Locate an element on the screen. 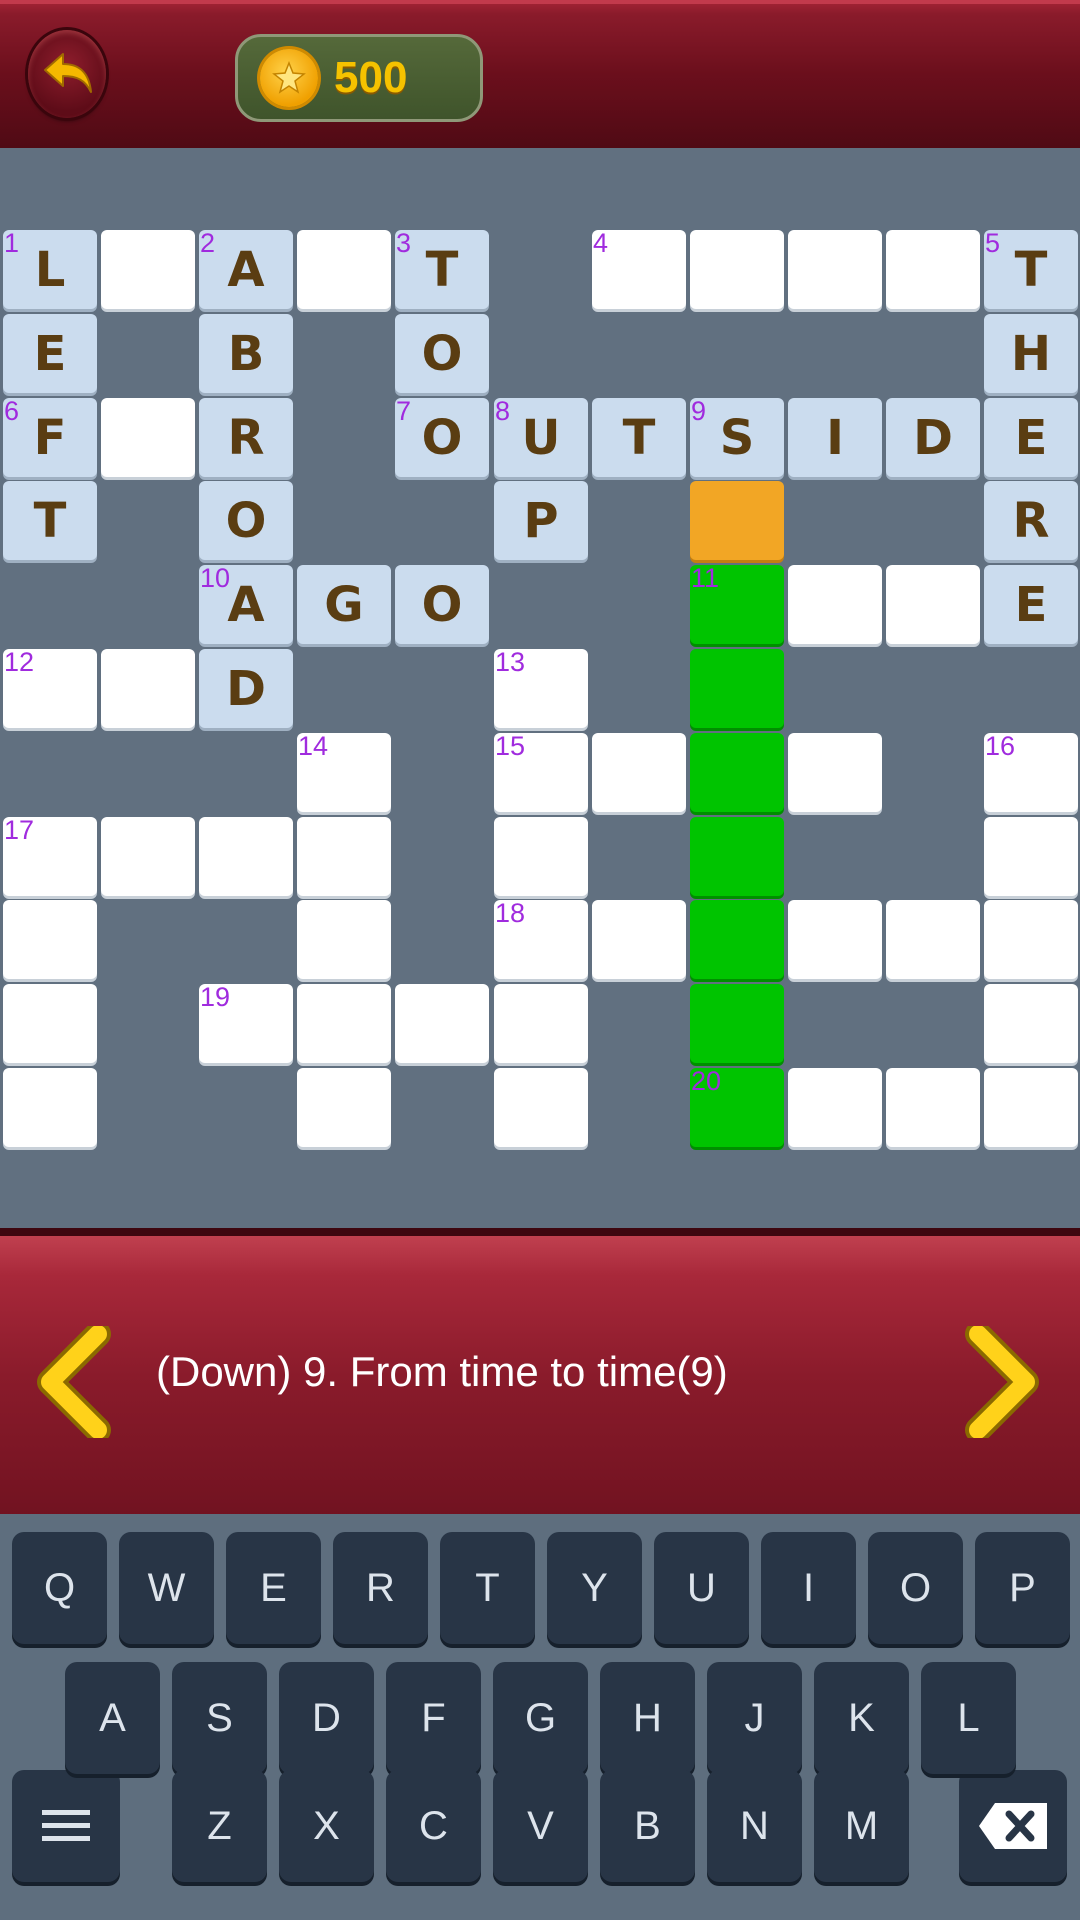 This screenshot has width=1080, height=1920. key-g: G is located at coordinates (540, 1718).